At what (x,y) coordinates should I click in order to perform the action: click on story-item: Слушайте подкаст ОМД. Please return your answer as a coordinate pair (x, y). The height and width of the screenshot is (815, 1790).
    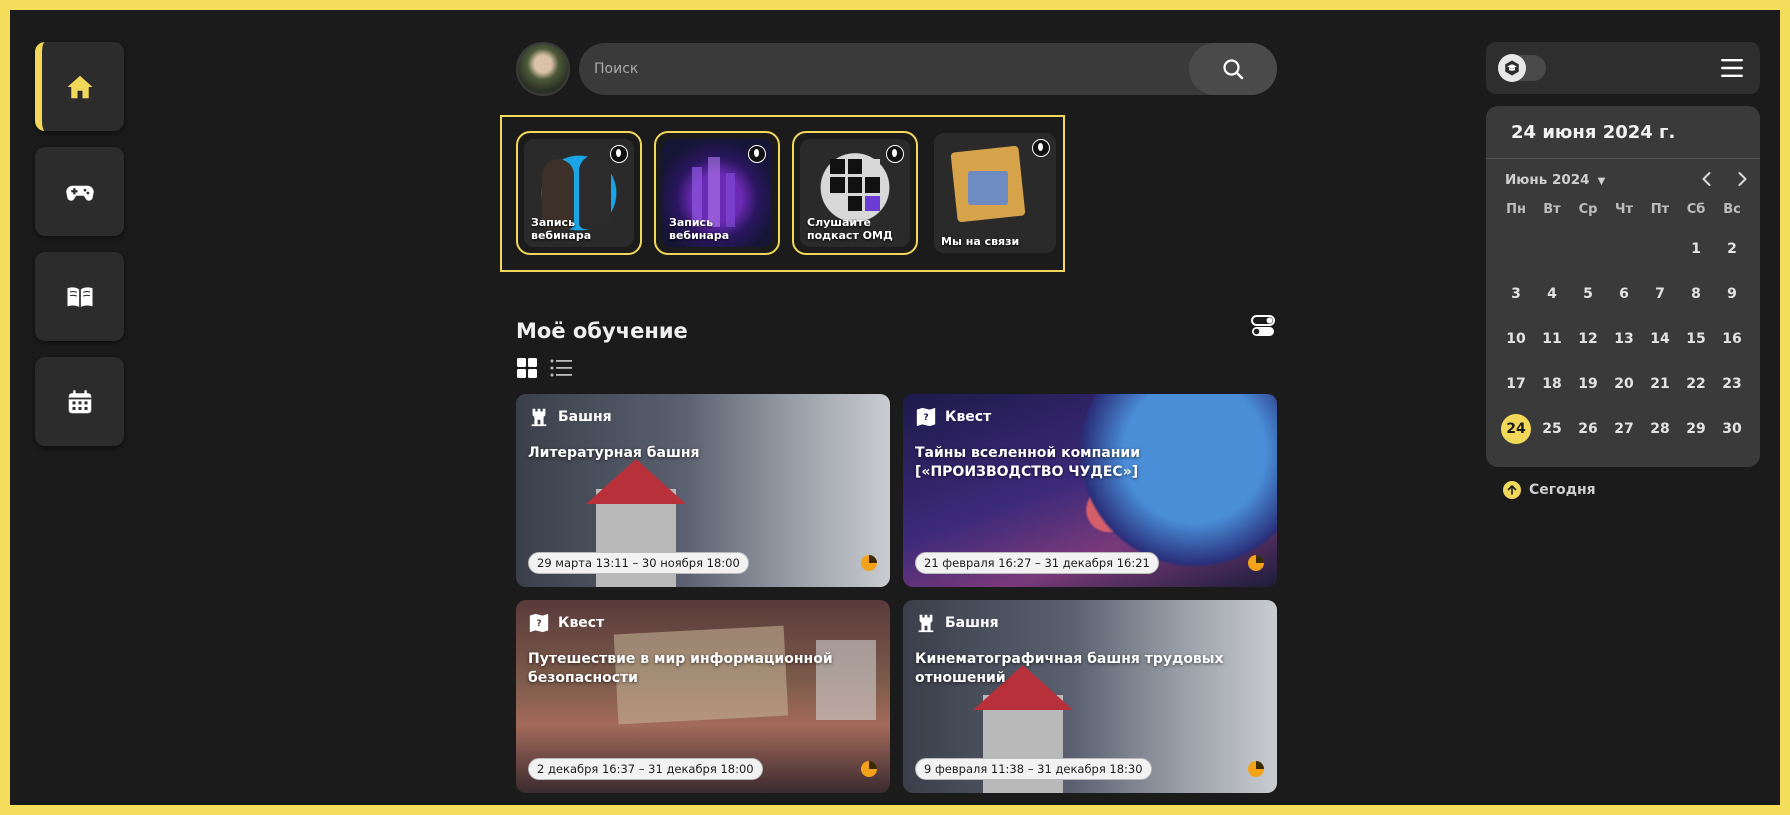
    Looking at the image, I should click on (855, 193).